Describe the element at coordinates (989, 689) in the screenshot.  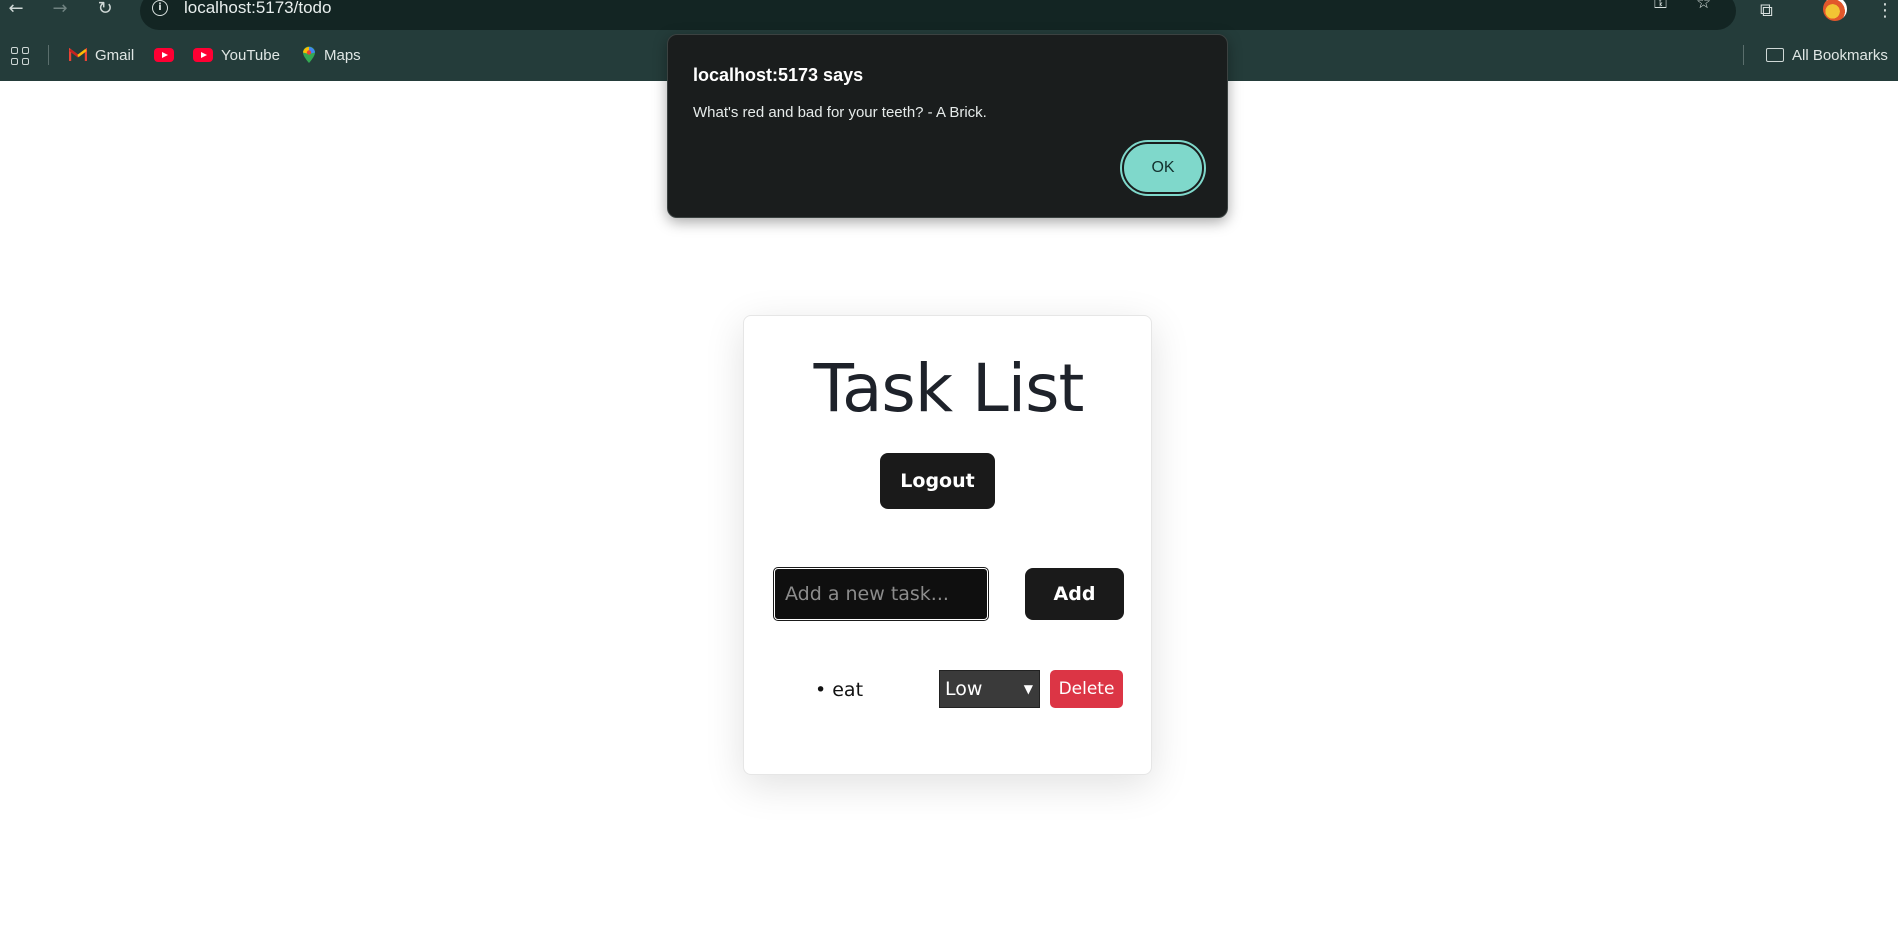
I see `priority-select: Low ▼` at that location.